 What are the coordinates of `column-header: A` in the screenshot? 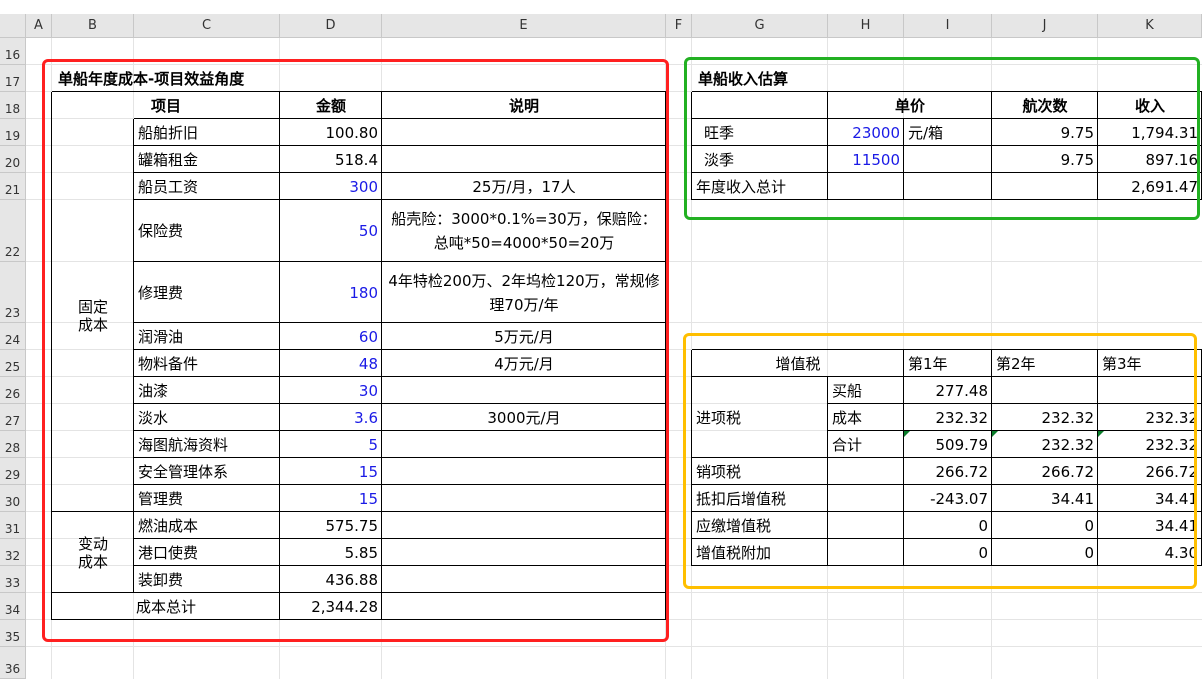 It's located at (39, 26).